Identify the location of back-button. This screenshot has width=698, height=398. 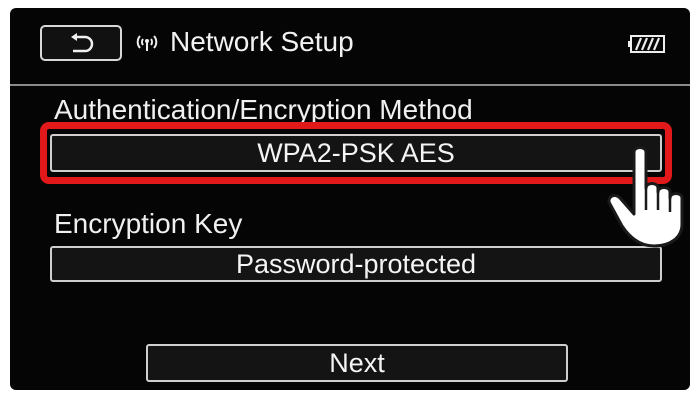
(81, 43).